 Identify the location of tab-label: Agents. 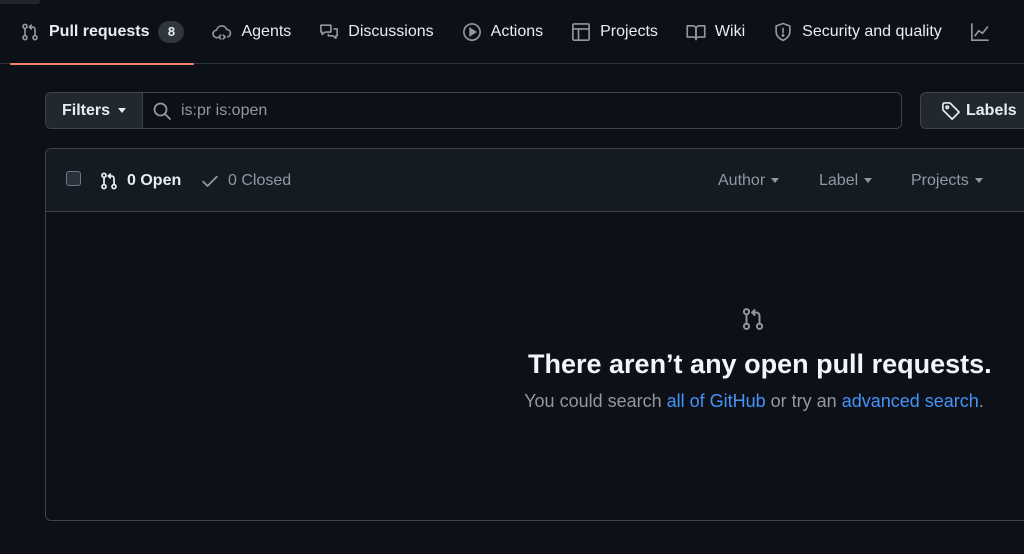
(266, 31).